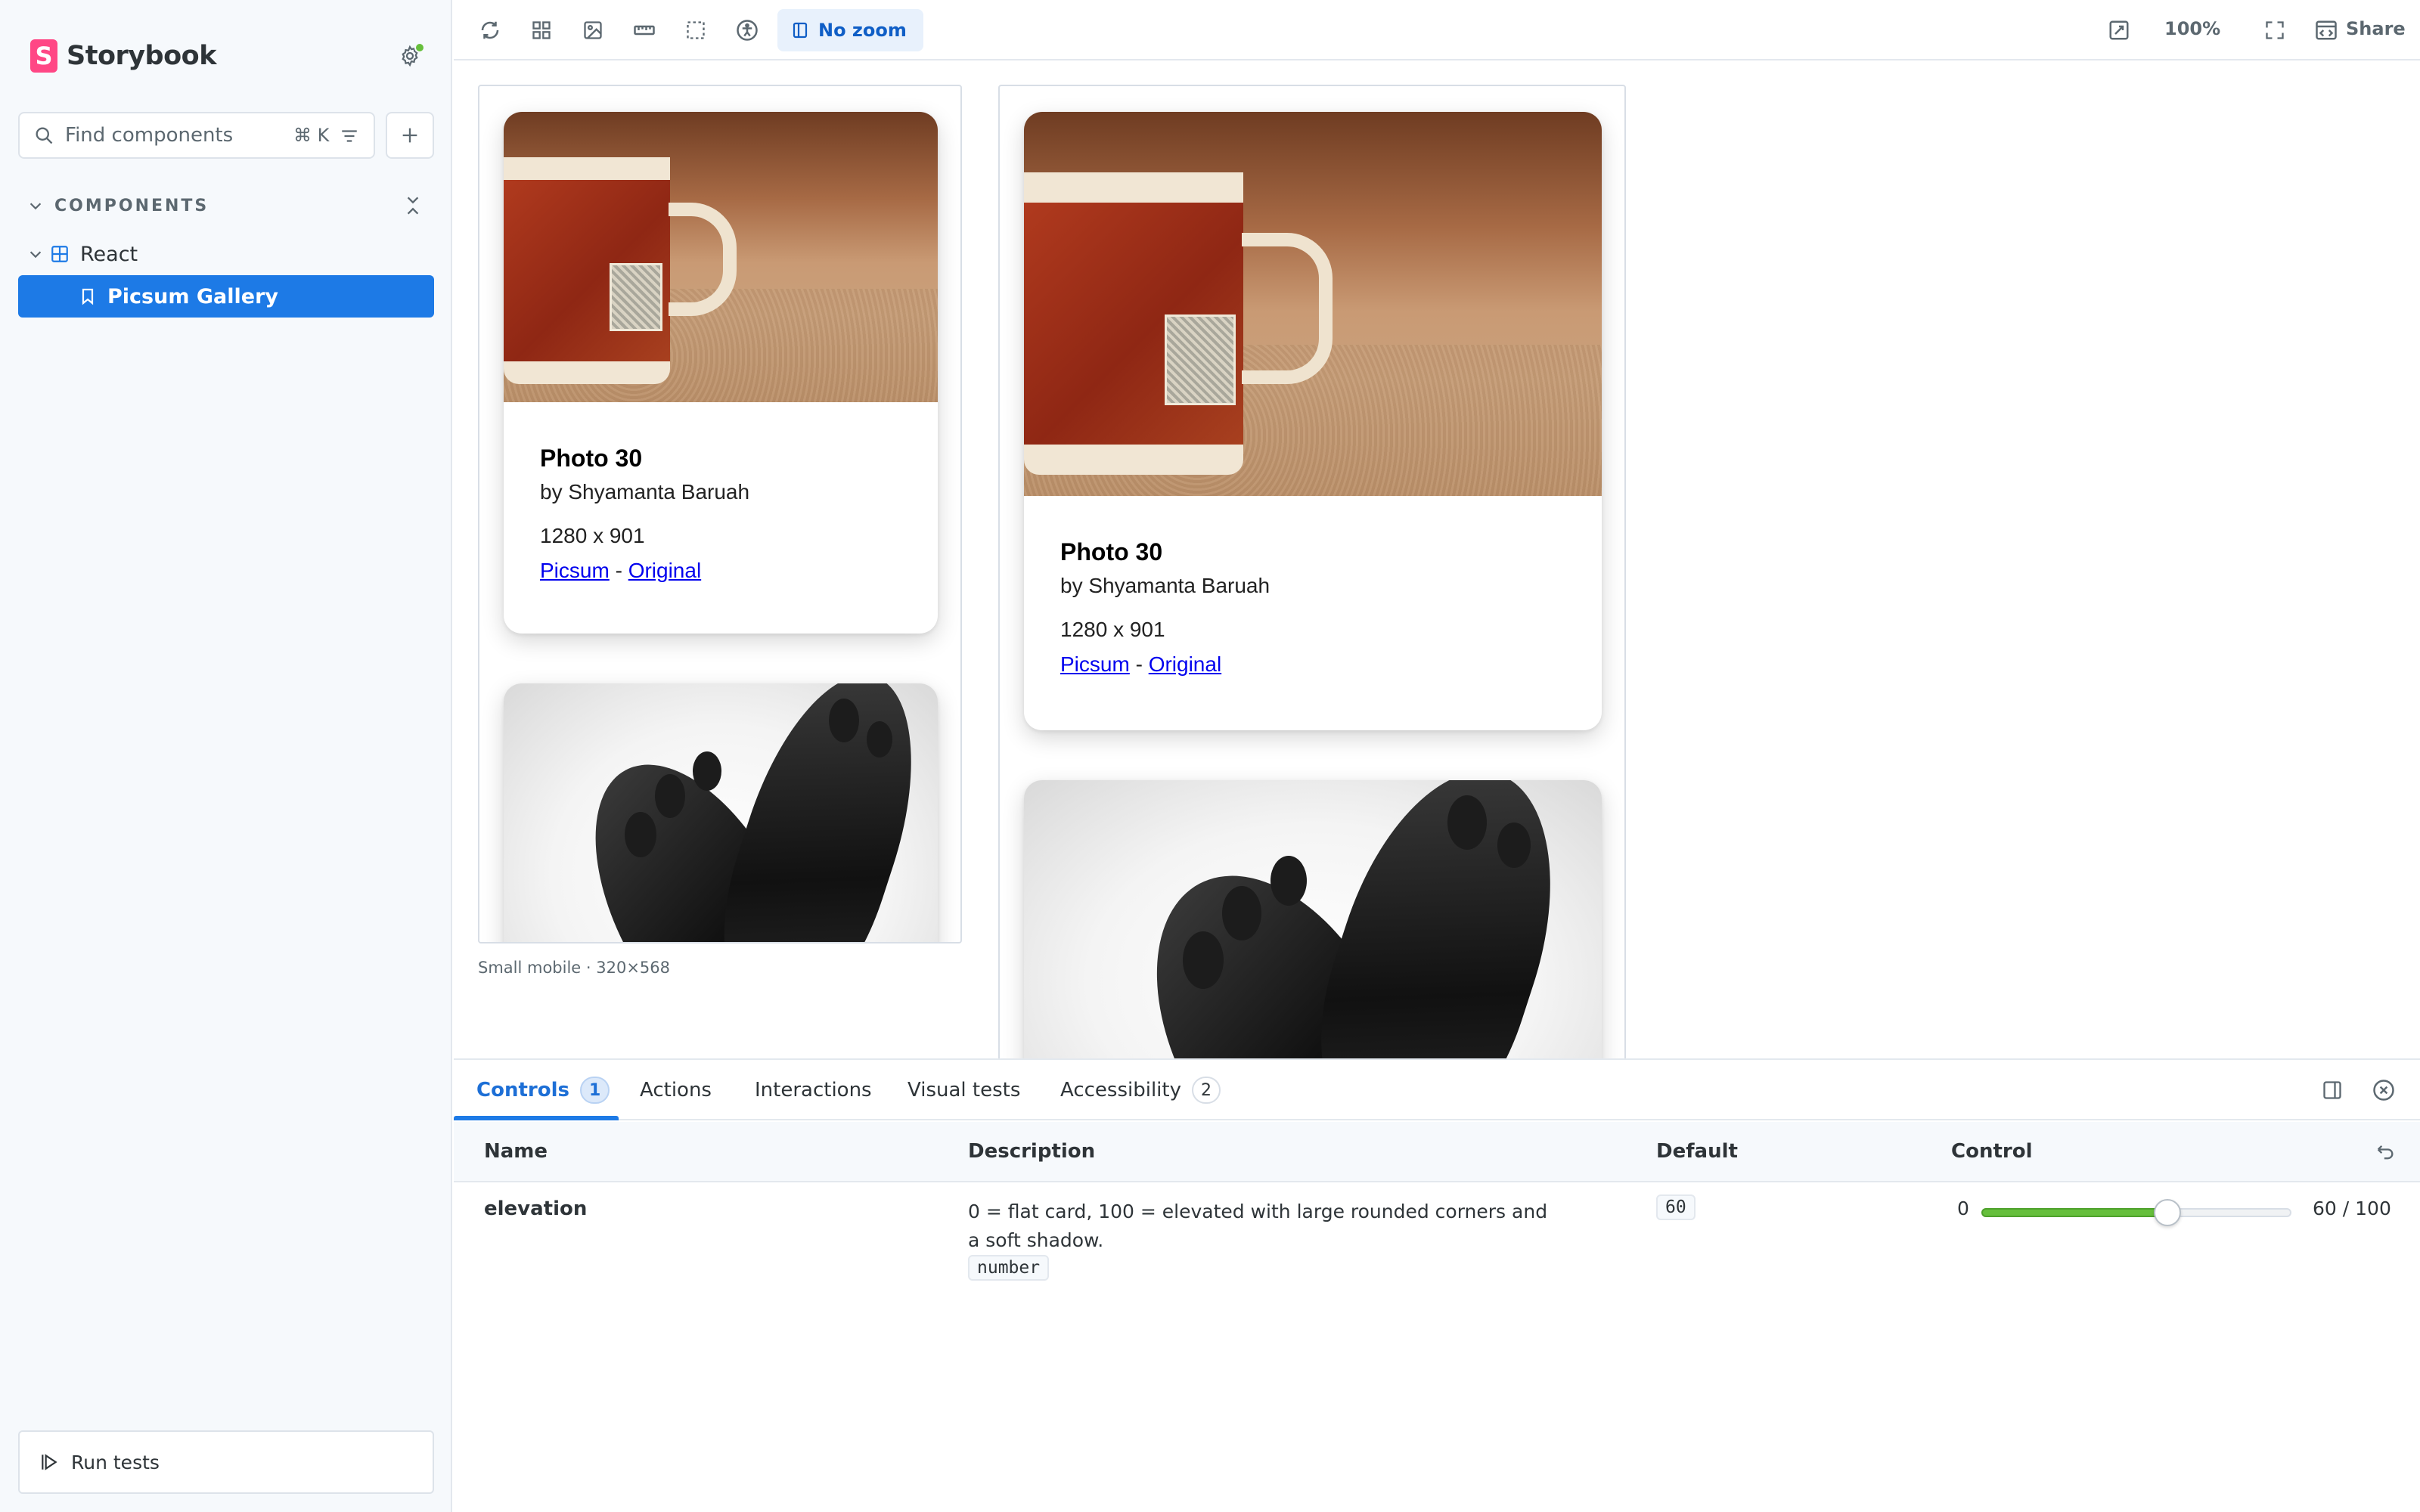  What do you see at coordinates (1437, 1152) in the screenshot?
I see `controls-table-header: Name Description Default Control` at bounding box center [1437, 1152].